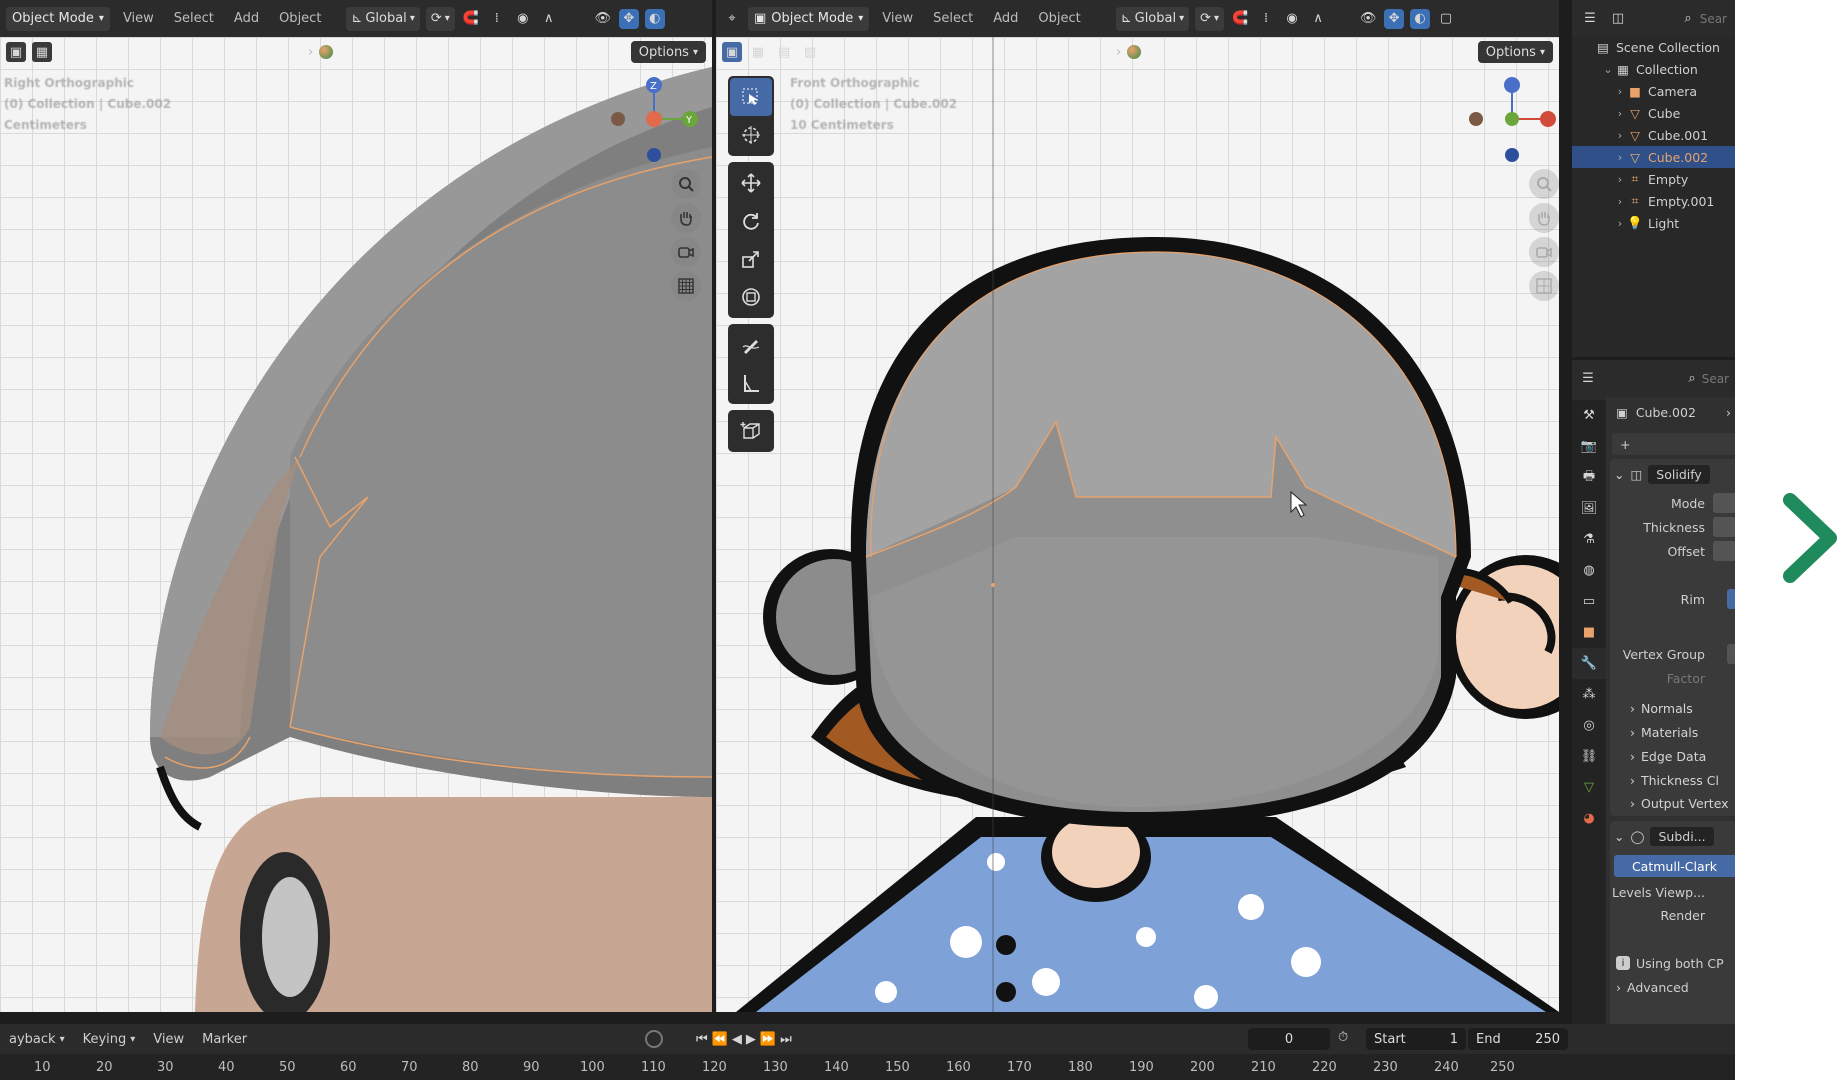 The width and height of the screenshot is (1838, 1080). Describe the element at coordinates (1416, 1039) in the screenshot. I see `start-frame-field: Start 1` at that location.